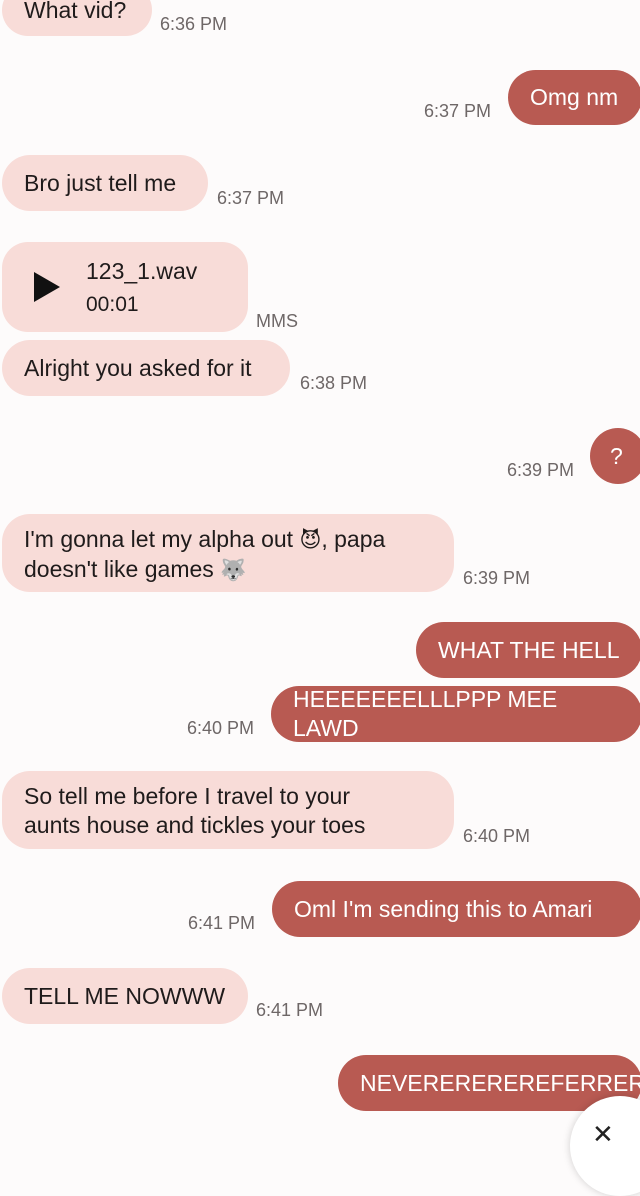 This screenshot has height=1196, width=640. Describe the element at coordinates (310, 540) in the screenshot. I see `smiling-devil-emoji: 😈` at that location.